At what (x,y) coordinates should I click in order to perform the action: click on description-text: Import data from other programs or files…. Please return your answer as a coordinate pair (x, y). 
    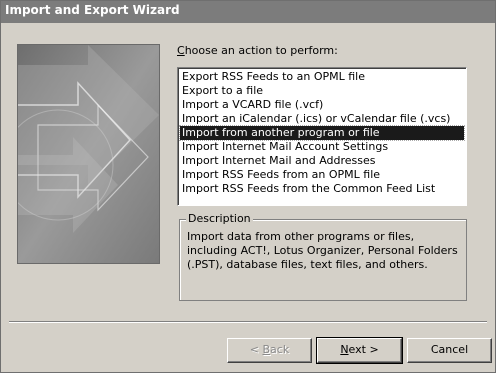
    Looking at the image, I should click on (322, 250).